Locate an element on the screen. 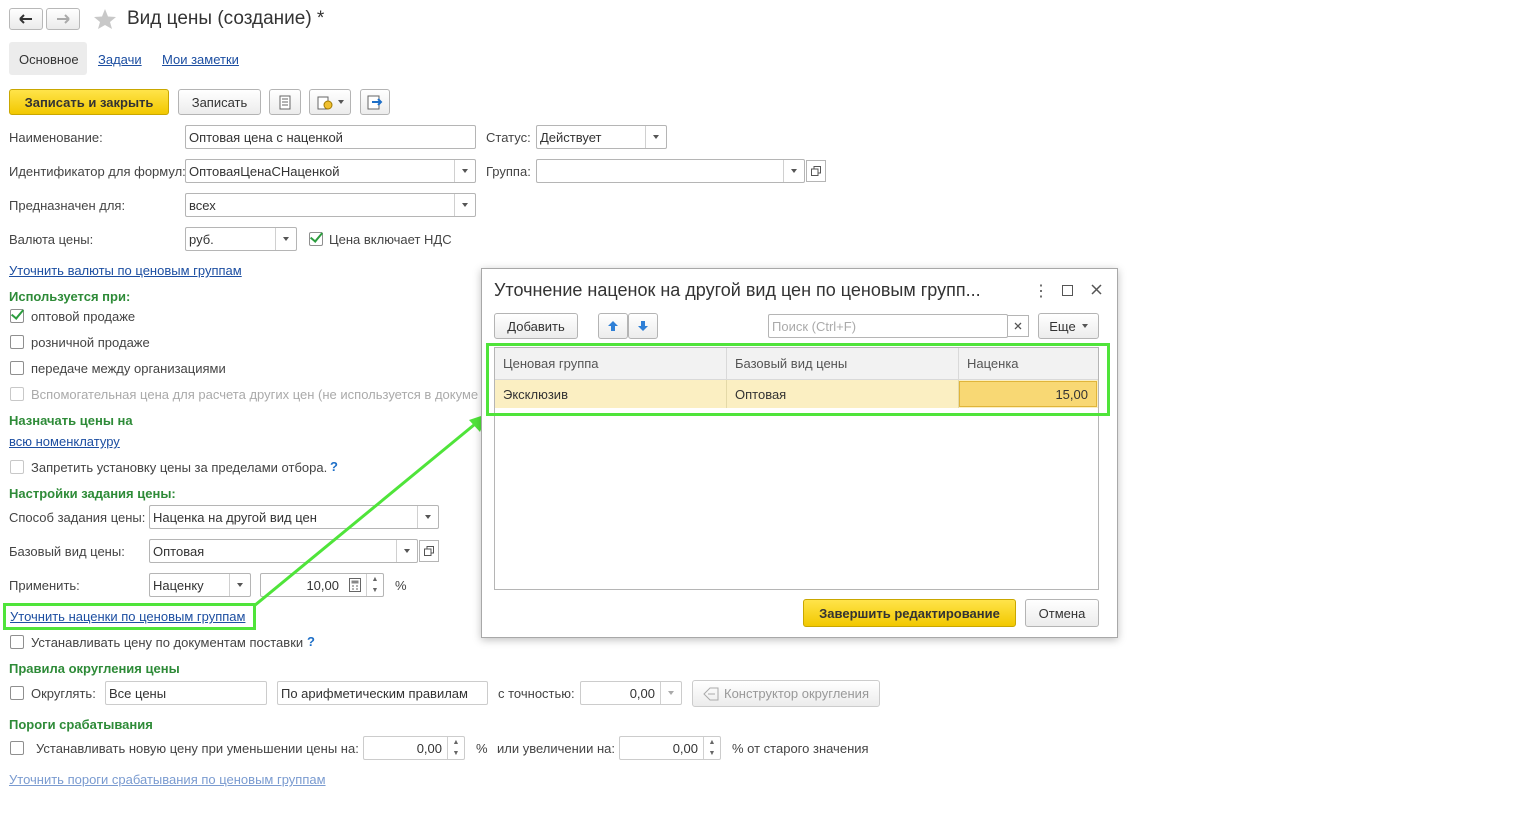 The height and width of the screenshot is (820, 1520). intercompany-label: передаче между организациями is located at coordinates (128, 368).